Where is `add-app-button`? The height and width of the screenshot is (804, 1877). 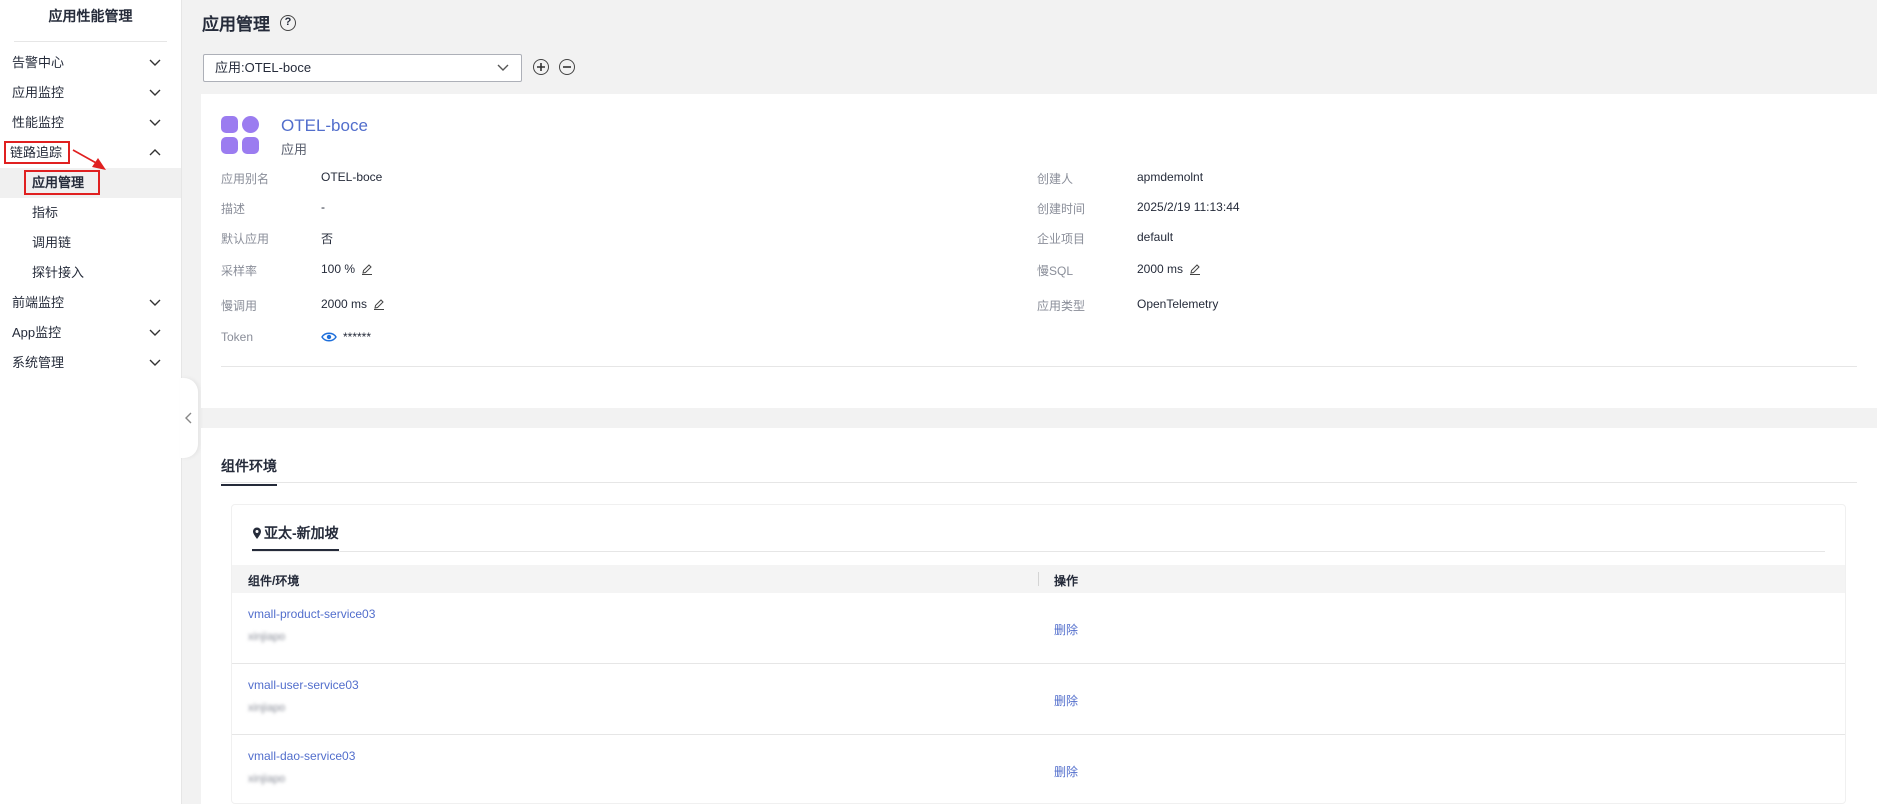
add-app-button is located at coordinates (541, 67).